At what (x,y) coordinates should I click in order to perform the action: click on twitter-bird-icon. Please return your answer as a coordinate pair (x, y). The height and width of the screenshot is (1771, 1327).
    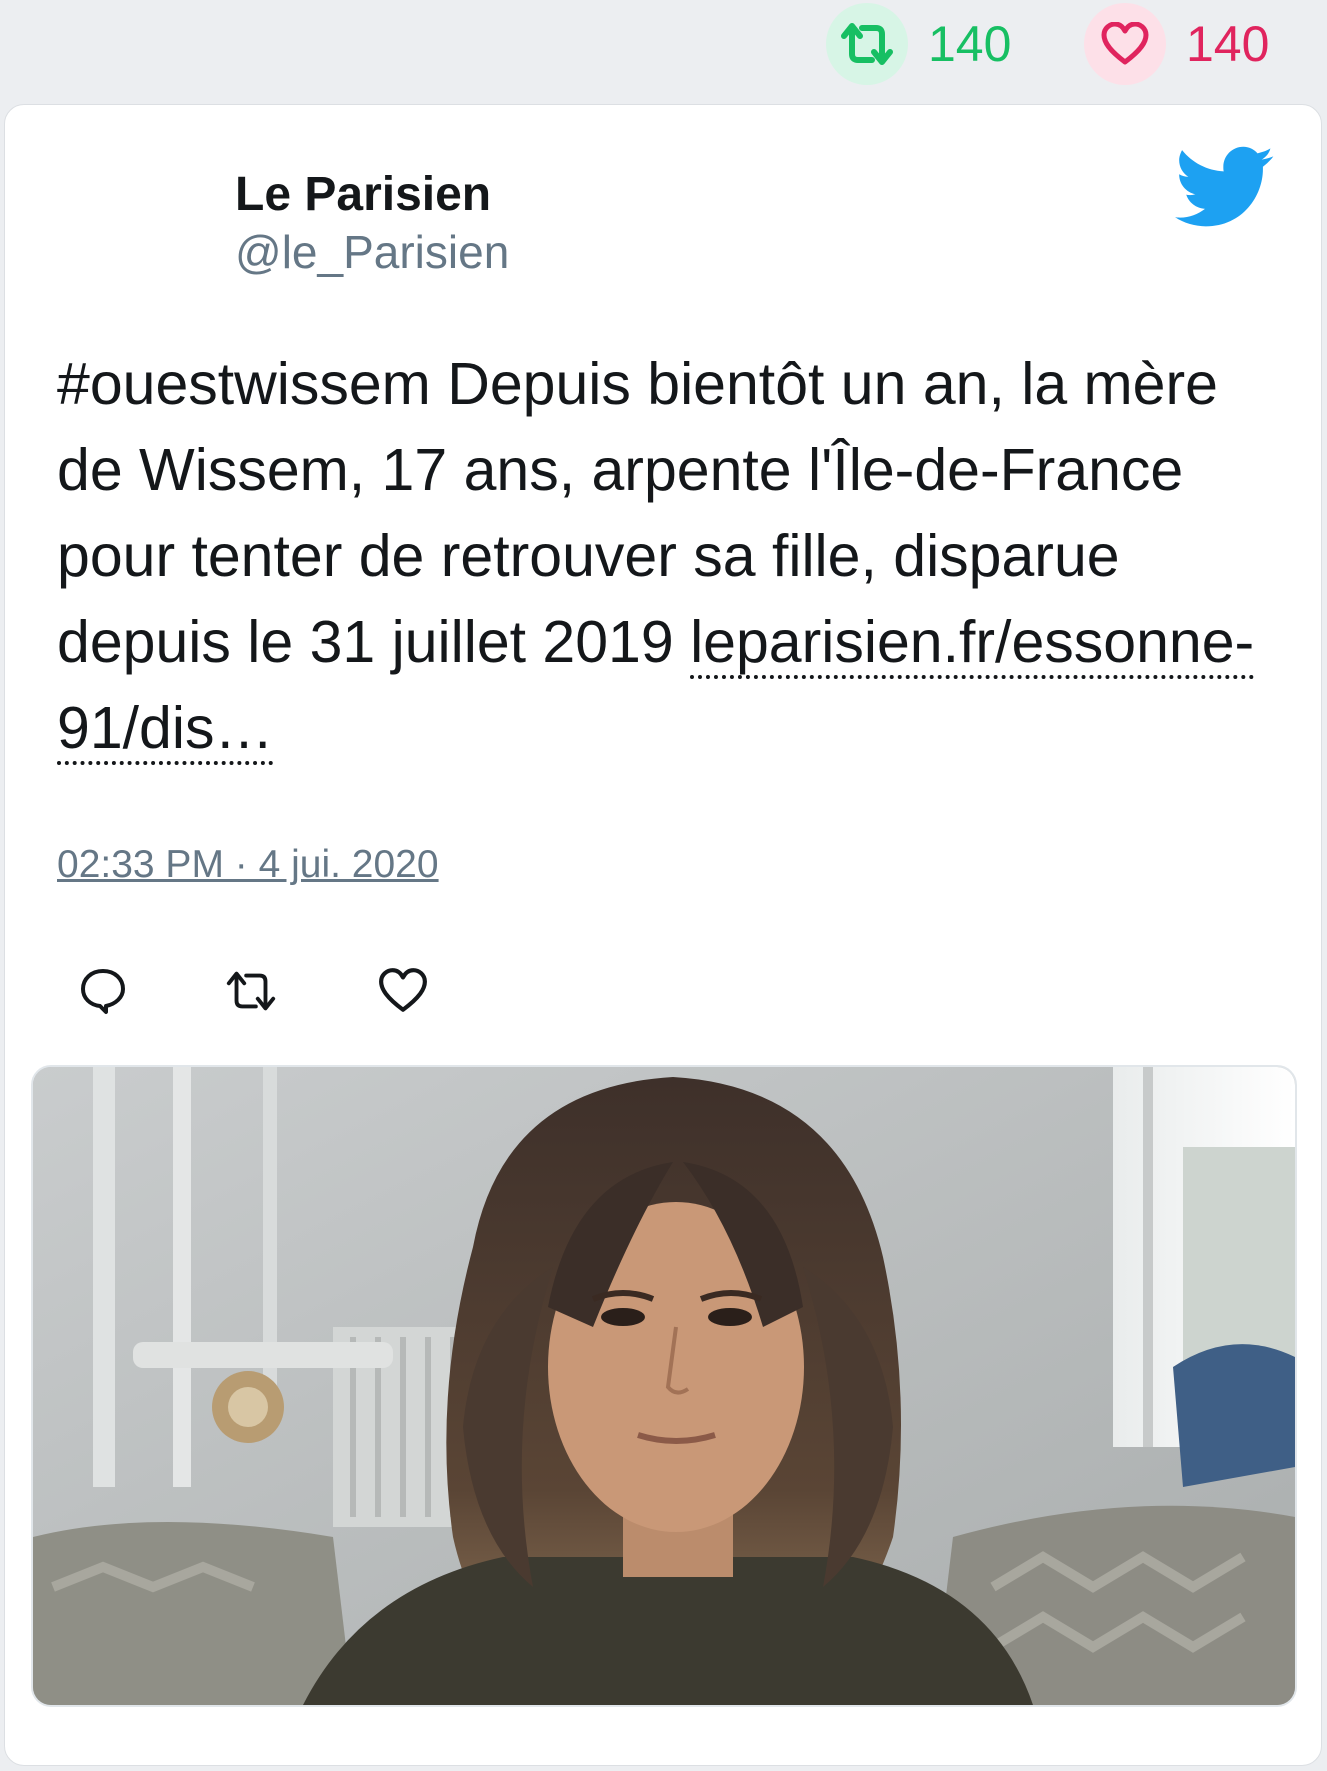
    Looking at the image, I should click on (1225, 188).